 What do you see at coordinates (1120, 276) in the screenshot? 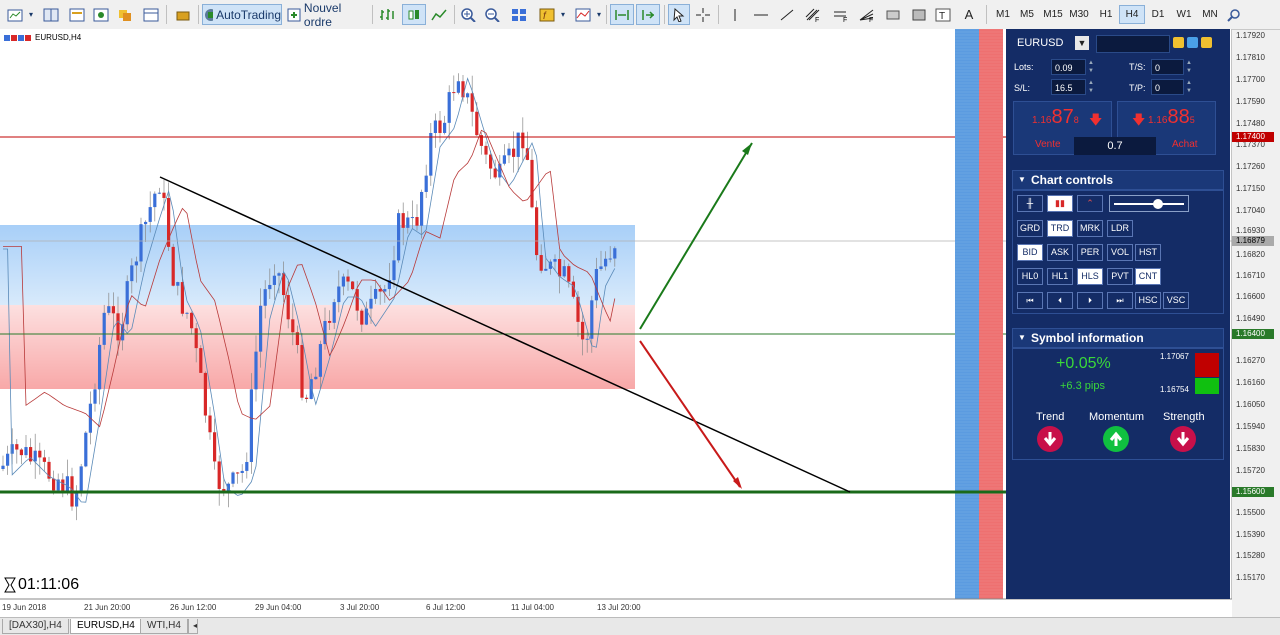
I see `control-pvt: PVT` at bounding box center [1120, 276].